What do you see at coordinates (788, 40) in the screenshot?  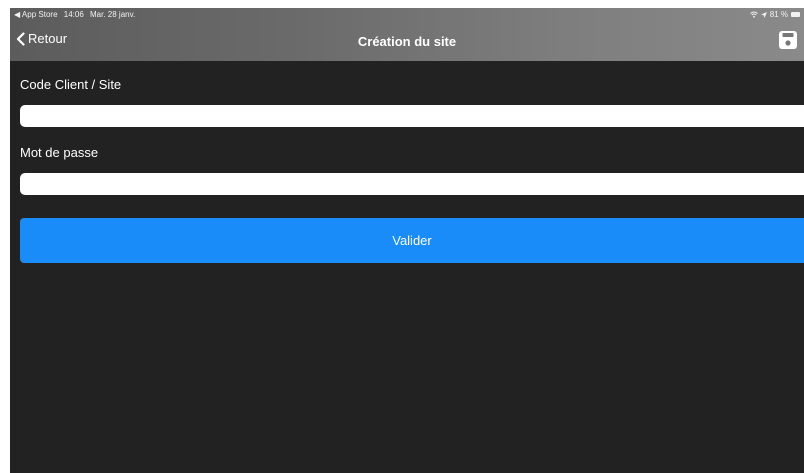 I see `floppy-disk-icon` at bounding box center [788, 40].